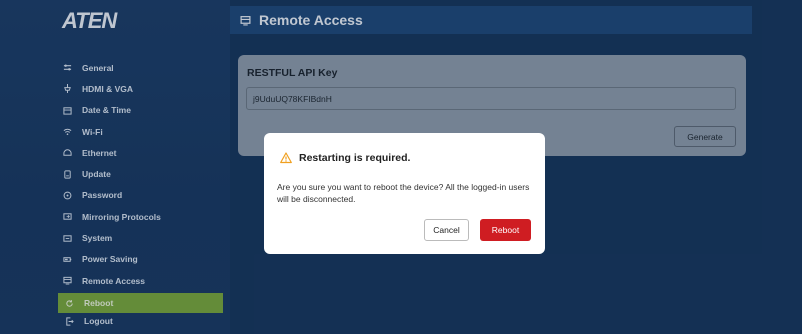 The height and width of the screenshot is (334, 802). What do you see at coordinates (96, 174) in the screenshot?
I see `sidebar-item-label: Update` at bounding box center [96, 174].